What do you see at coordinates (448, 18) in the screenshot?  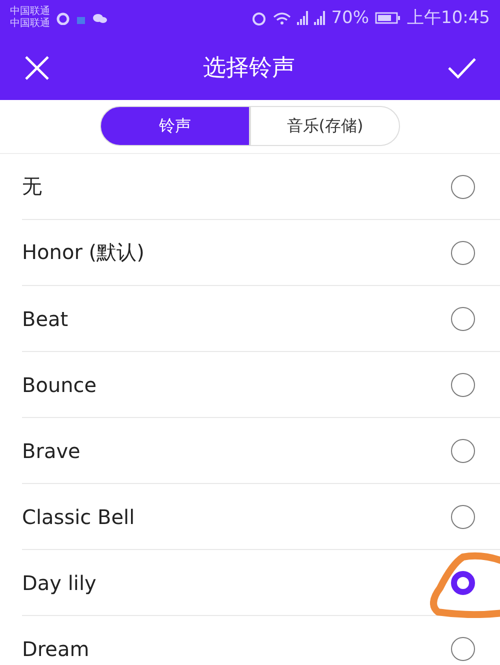 I see `clock-time: 上午10:45` at bounding box center [448, 18].